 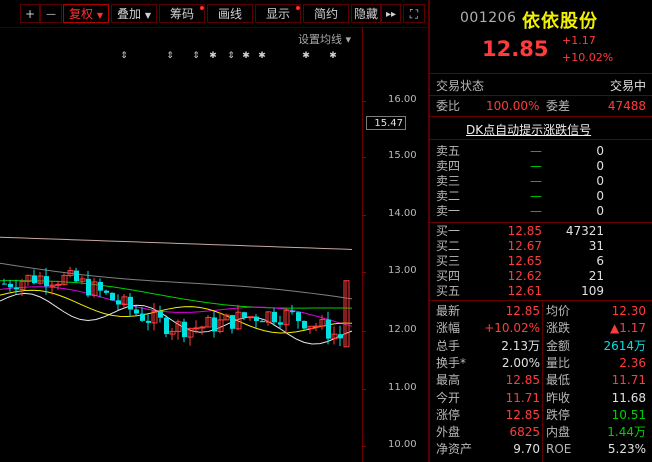 I want to click on stat-value: 2614万, so click(x=624, y=345).